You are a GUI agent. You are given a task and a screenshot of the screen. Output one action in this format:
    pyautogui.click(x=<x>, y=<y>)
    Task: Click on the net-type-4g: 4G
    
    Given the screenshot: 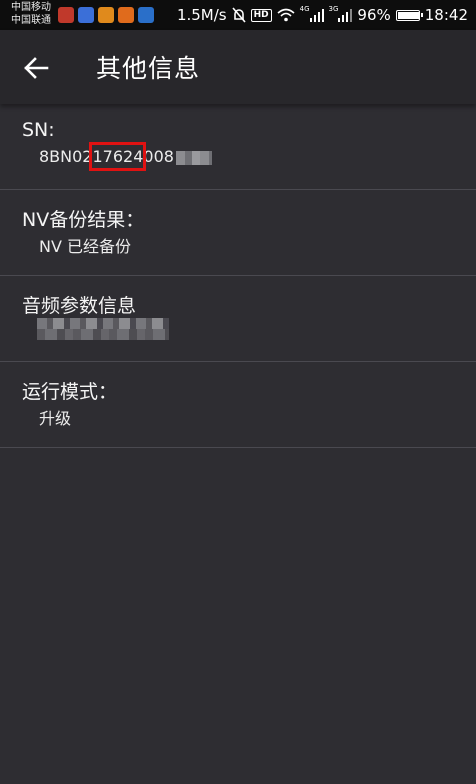 What is the action you would take?
    pyautogui.click(x=304, y=9)
    